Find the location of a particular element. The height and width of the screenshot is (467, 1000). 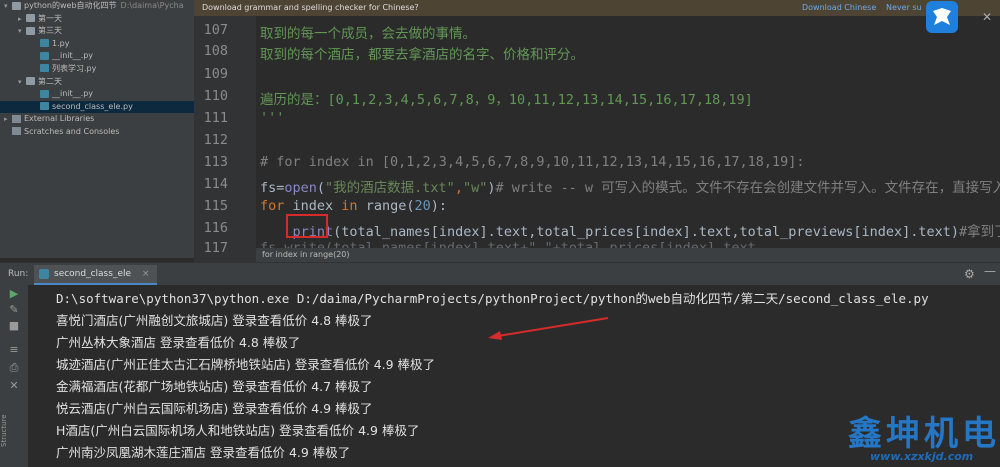

code-line-107: 取到的每一个成员，会去做的事情。 is located at coordinates (368, 32).